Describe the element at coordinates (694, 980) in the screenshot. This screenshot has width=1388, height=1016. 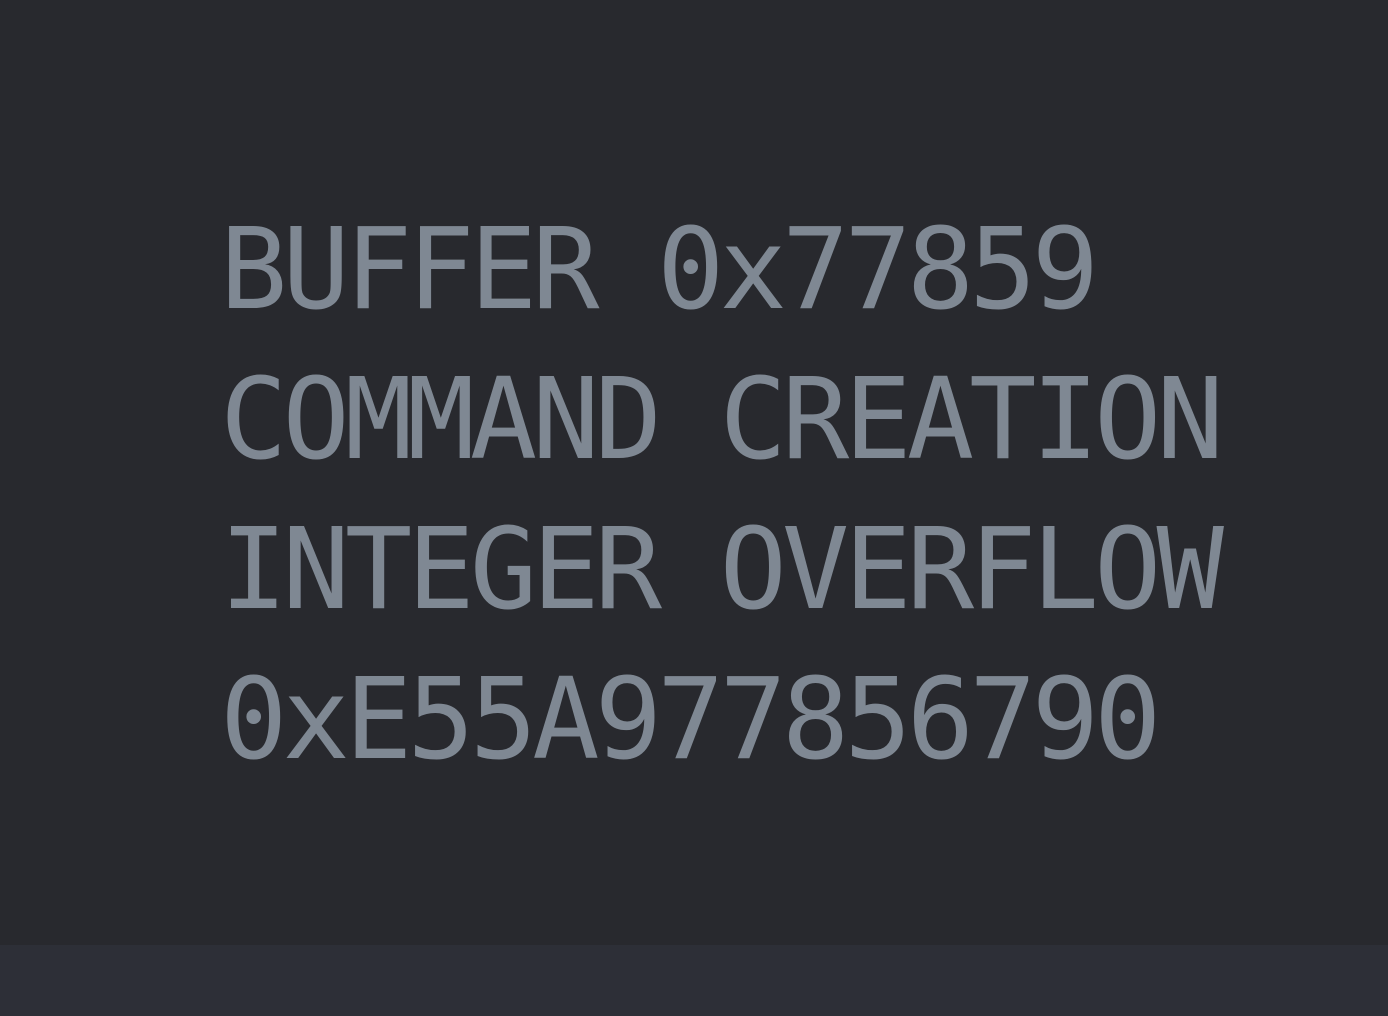
I see `bottom-bar` at that location.